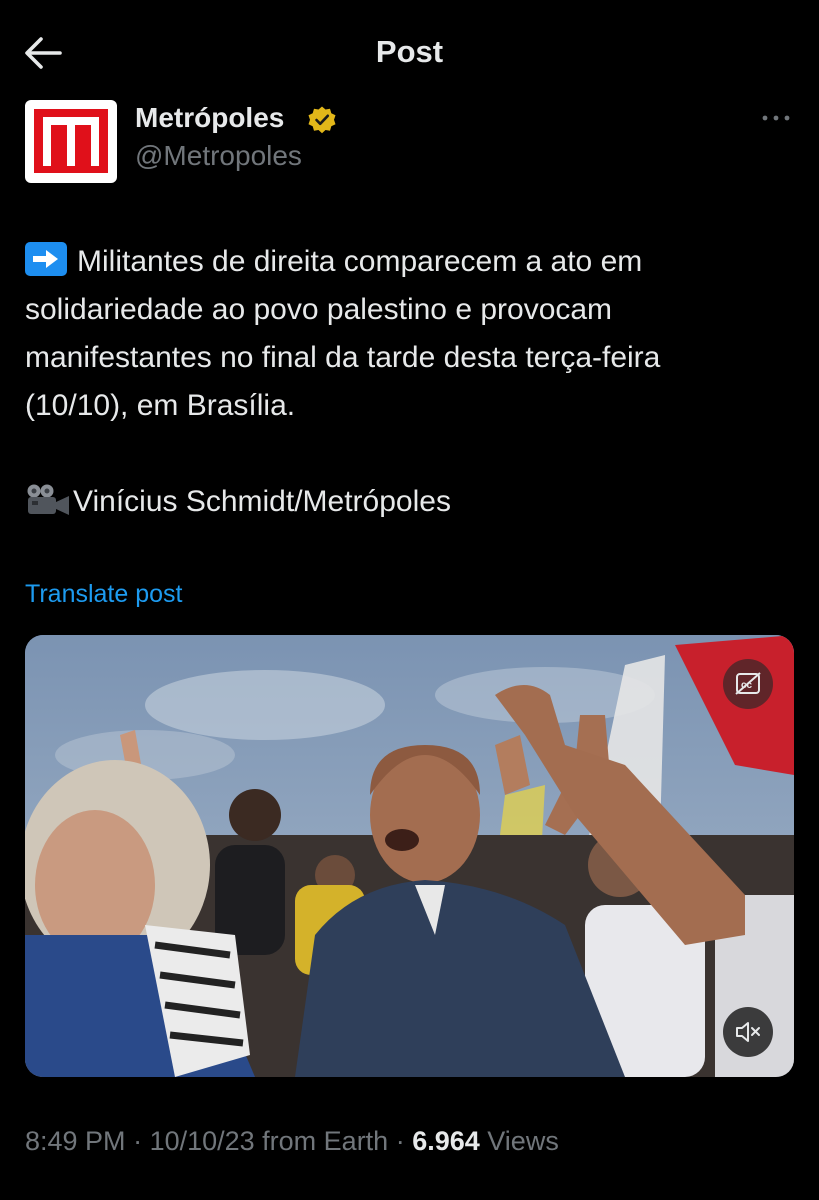 This screenshot has height=1200, width=819. Describe the element at coordinates (103, 594) in the screenshot. I see `translate-post-link: Translate post` at that location.